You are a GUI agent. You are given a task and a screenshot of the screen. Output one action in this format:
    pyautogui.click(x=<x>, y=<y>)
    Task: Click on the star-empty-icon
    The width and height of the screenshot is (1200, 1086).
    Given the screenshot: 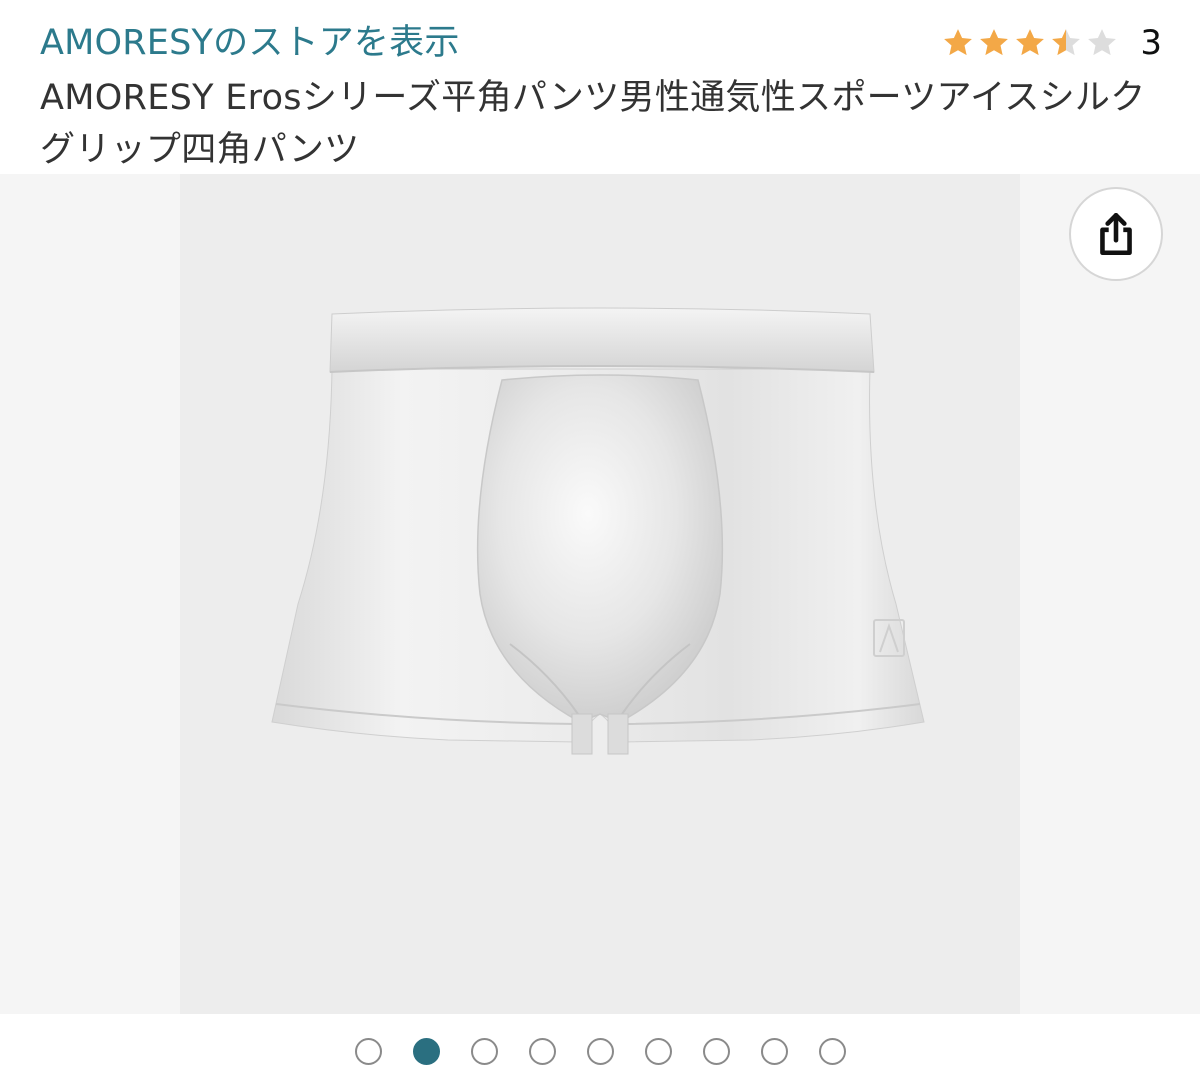 What is the action you would take?
    pyautogui.click(x=1102, y=42)
    